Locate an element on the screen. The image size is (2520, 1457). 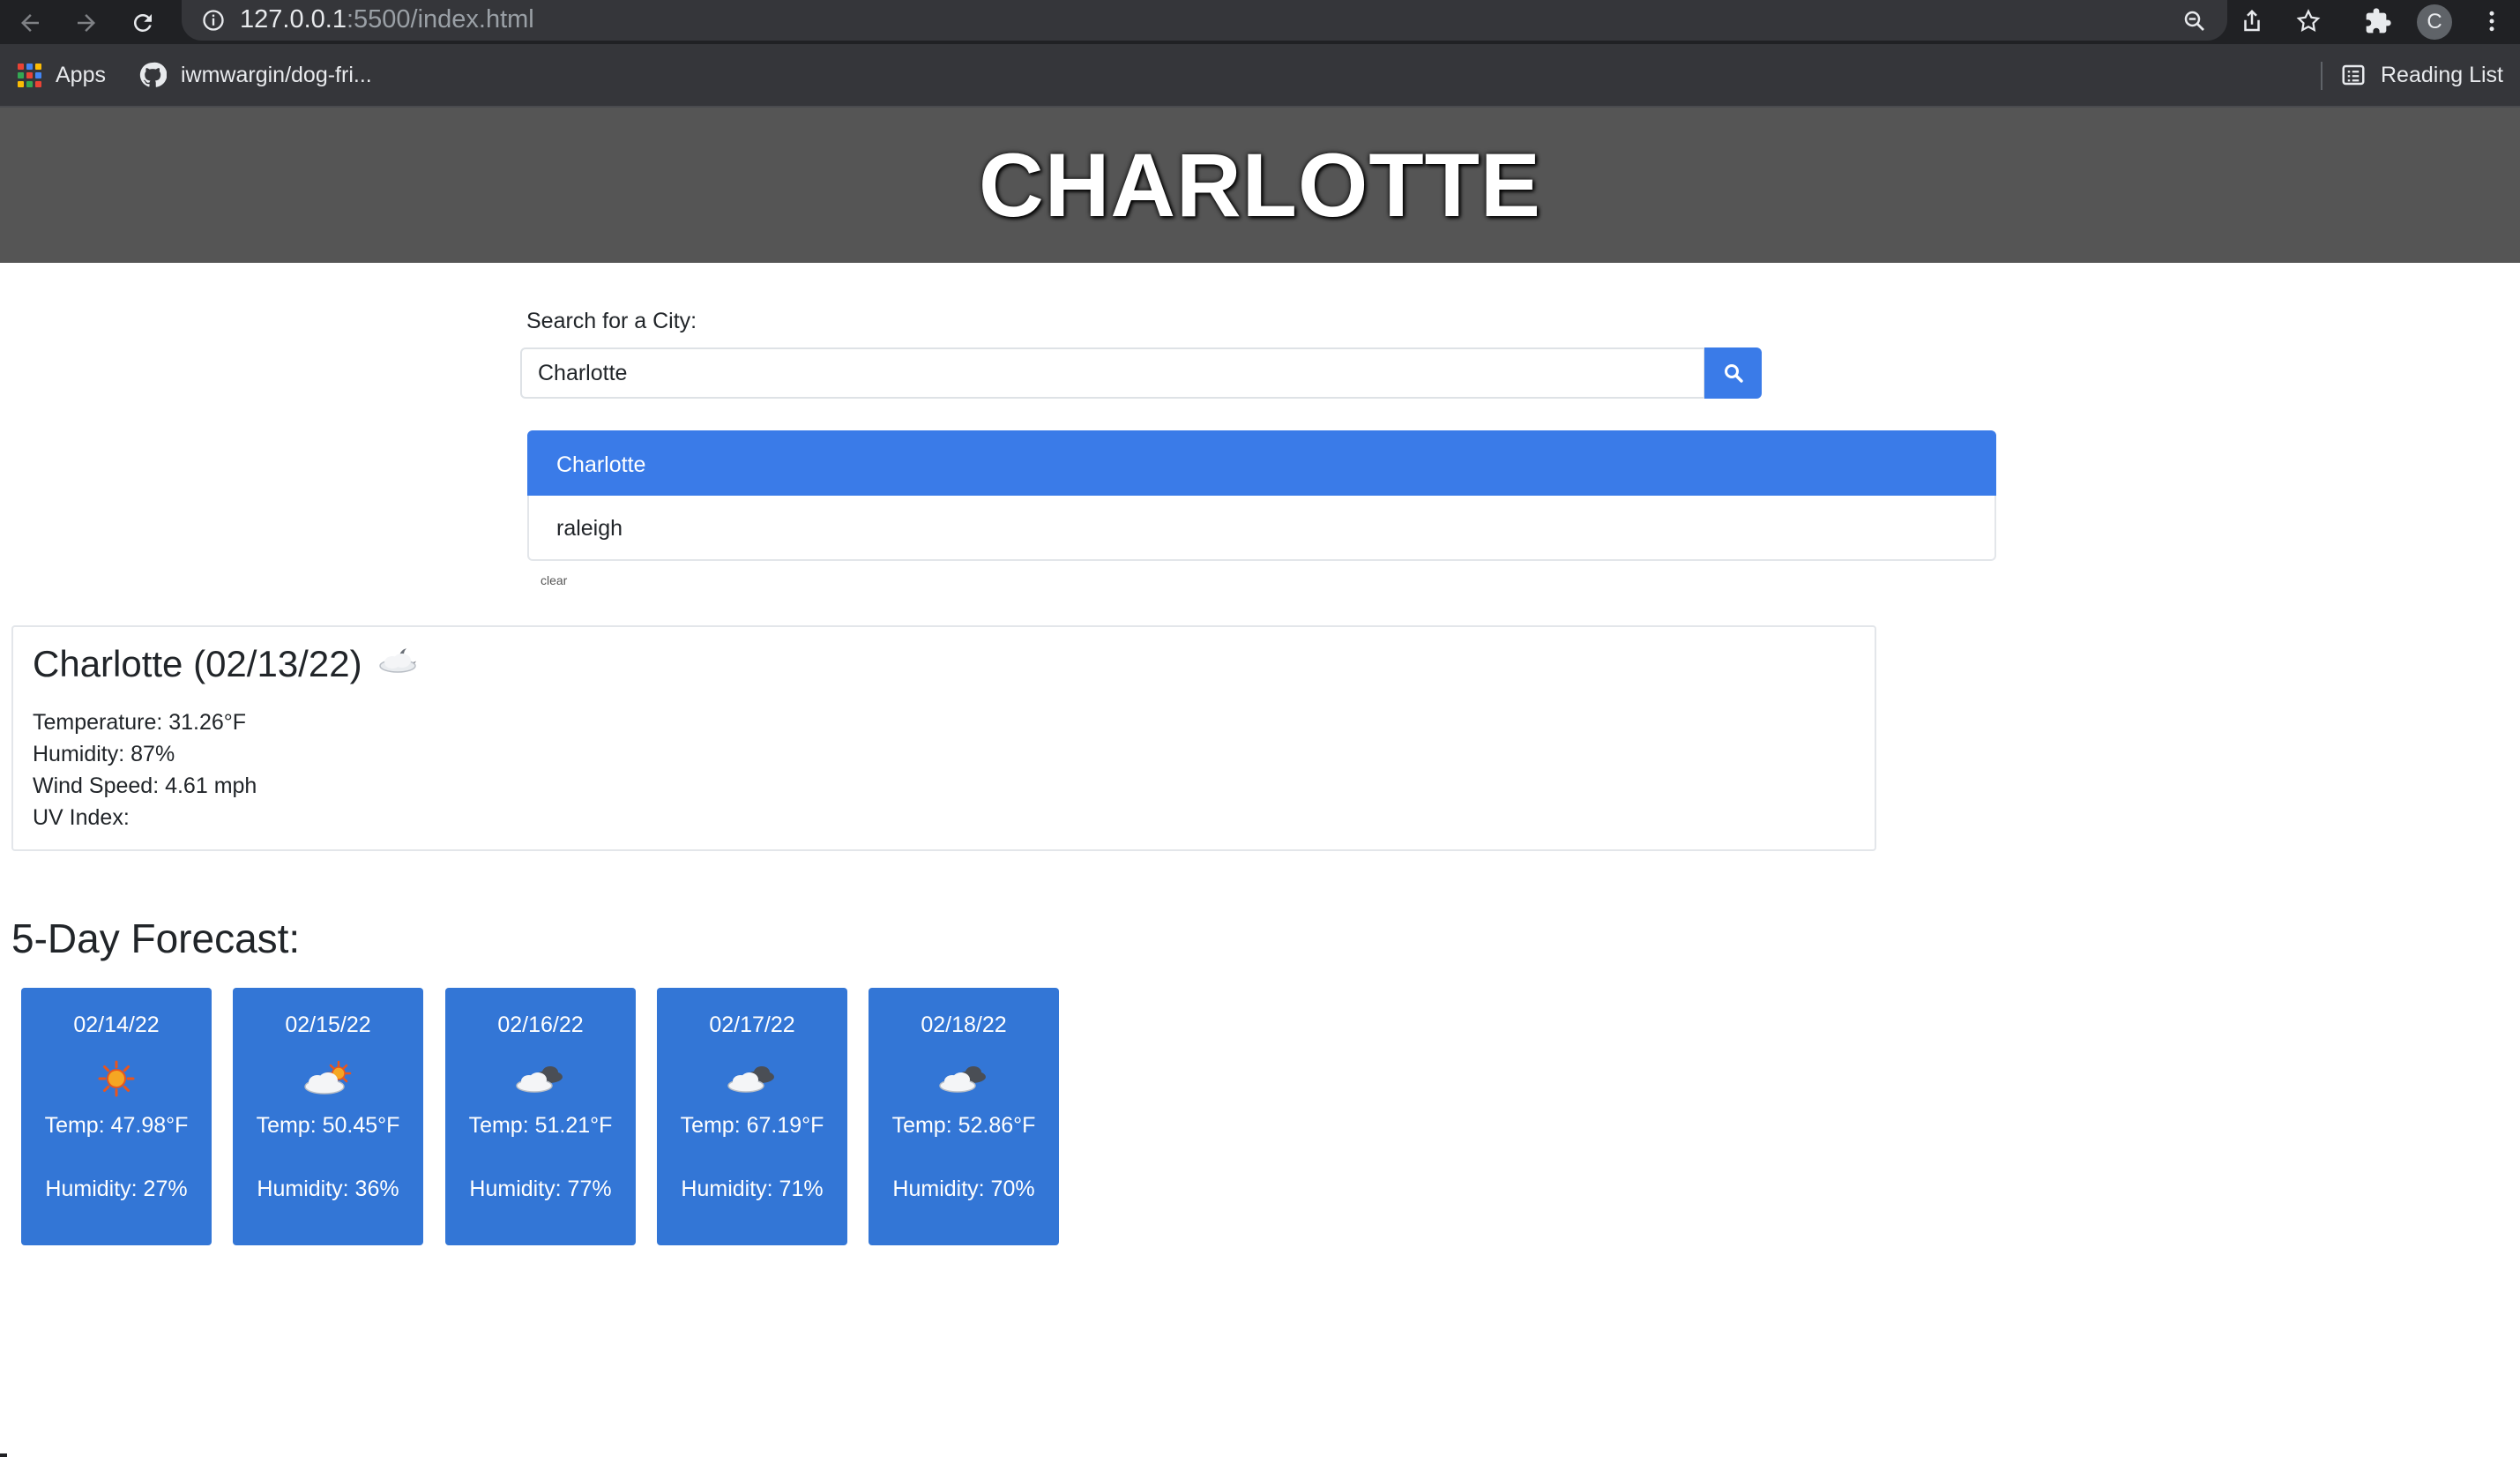
current-weather-title: Charlotte (02/13/22) is located at coordinates (944, 664).